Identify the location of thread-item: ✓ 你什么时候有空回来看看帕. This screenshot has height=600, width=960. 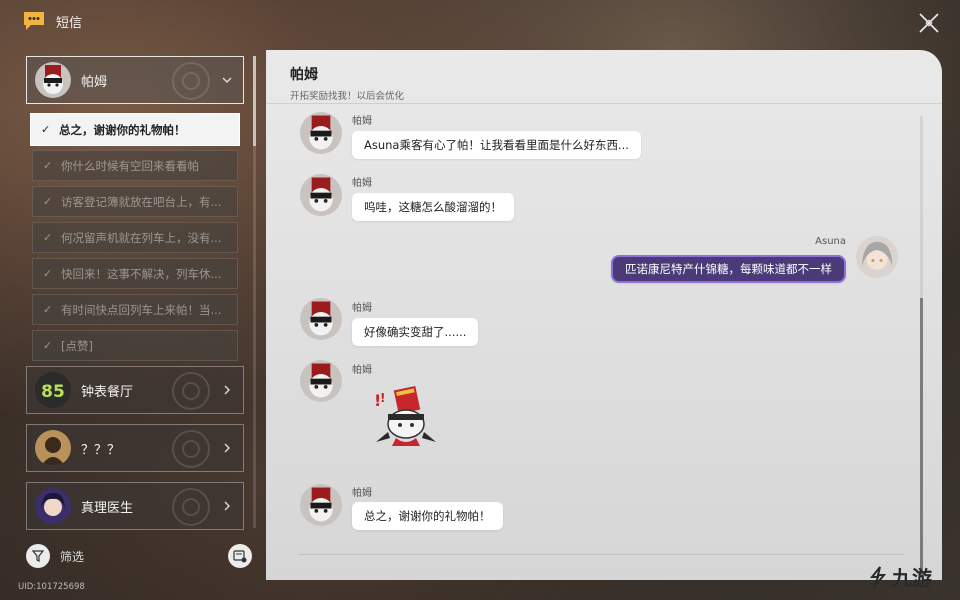
(135, 165).